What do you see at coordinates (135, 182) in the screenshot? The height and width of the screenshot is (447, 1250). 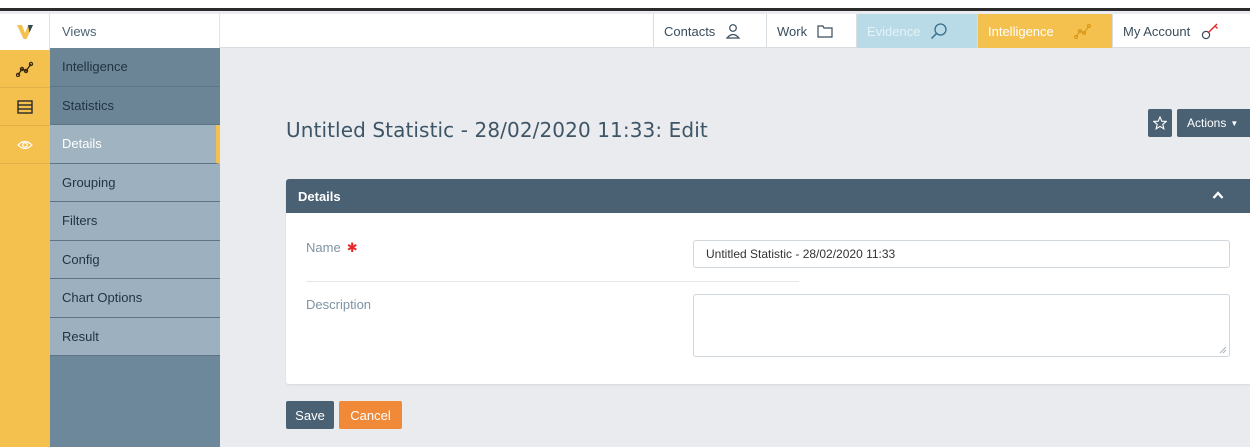 I see `sidebar-item-grouping: Grouping` at bounding box center [135, 182].